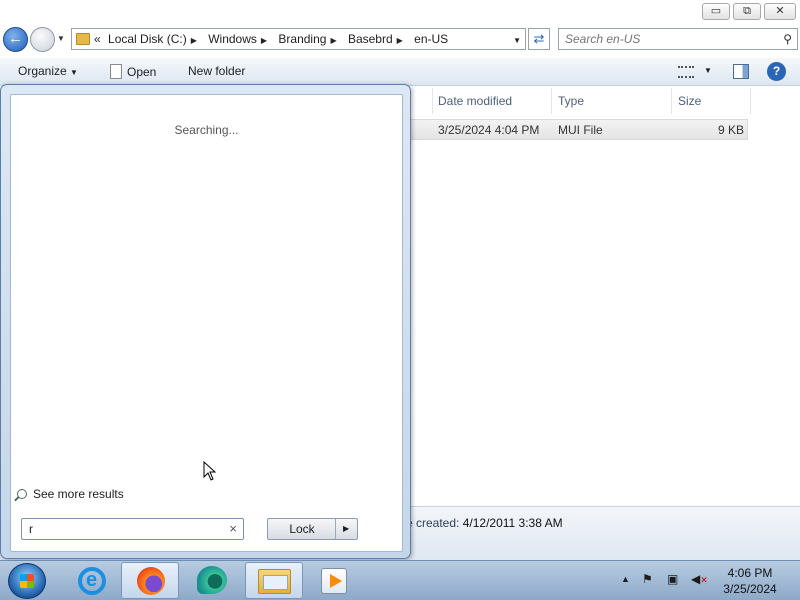 The width and height of the screenshot is (800, 600). Describe the element at coordinates (210, 471) in the screenshot. I see `mouse-pointer-icon` at that location.